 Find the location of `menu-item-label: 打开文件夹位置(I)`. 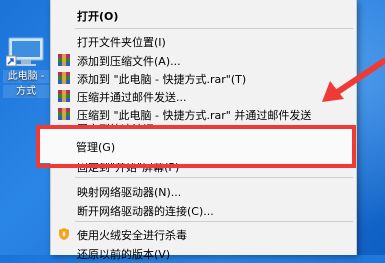

menu-item-label: 打开文件夹位置(I) is located at coordinates (121, 42).